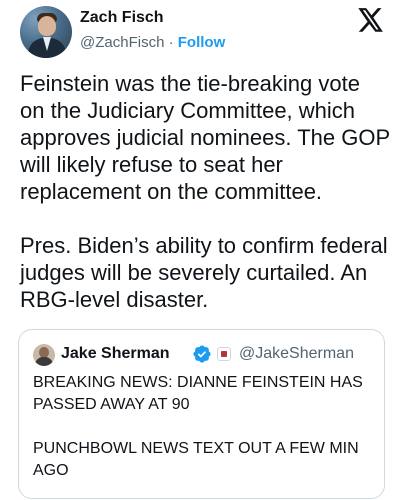 This screenshot has width=404, height=500. I want to click on author-avatar, so click(46, 32).